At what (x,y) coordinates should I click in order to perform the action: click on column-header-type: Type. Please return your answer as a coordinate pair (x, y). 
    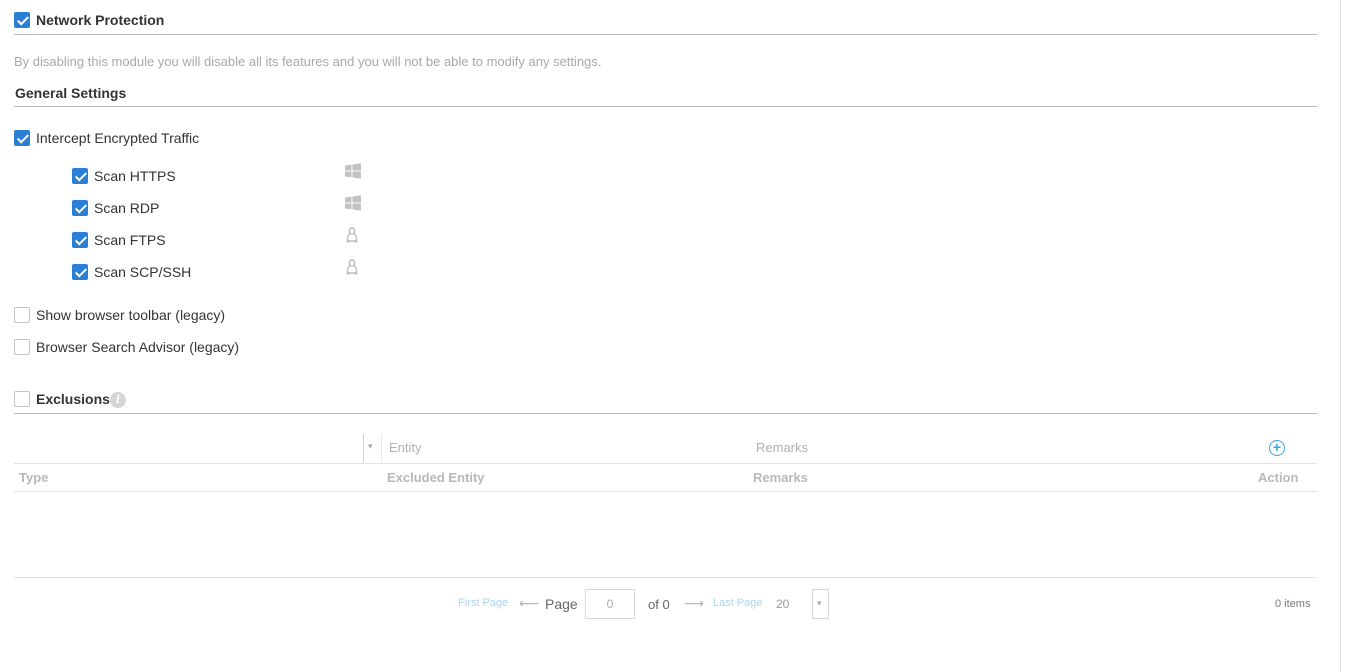
    Looking at the image, I should click on (33, 477).